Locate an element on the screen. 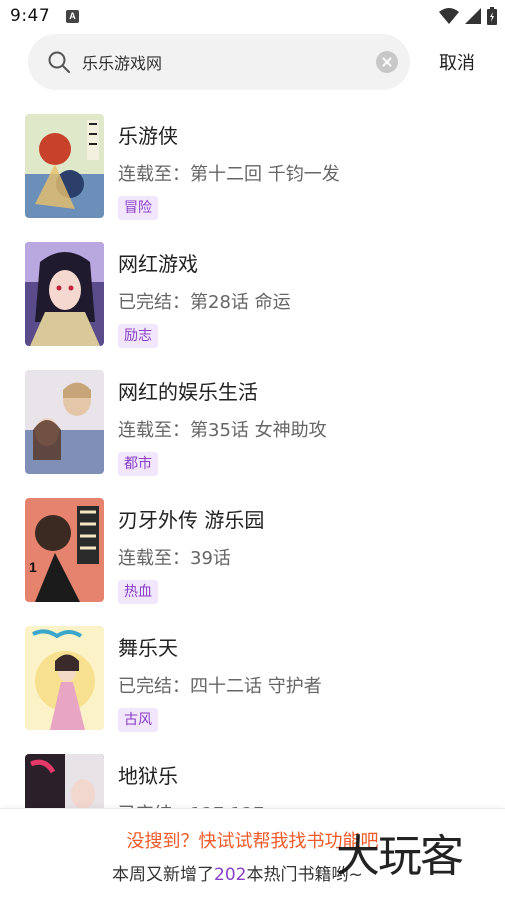  status-icons is located at coordinates (468, 16).